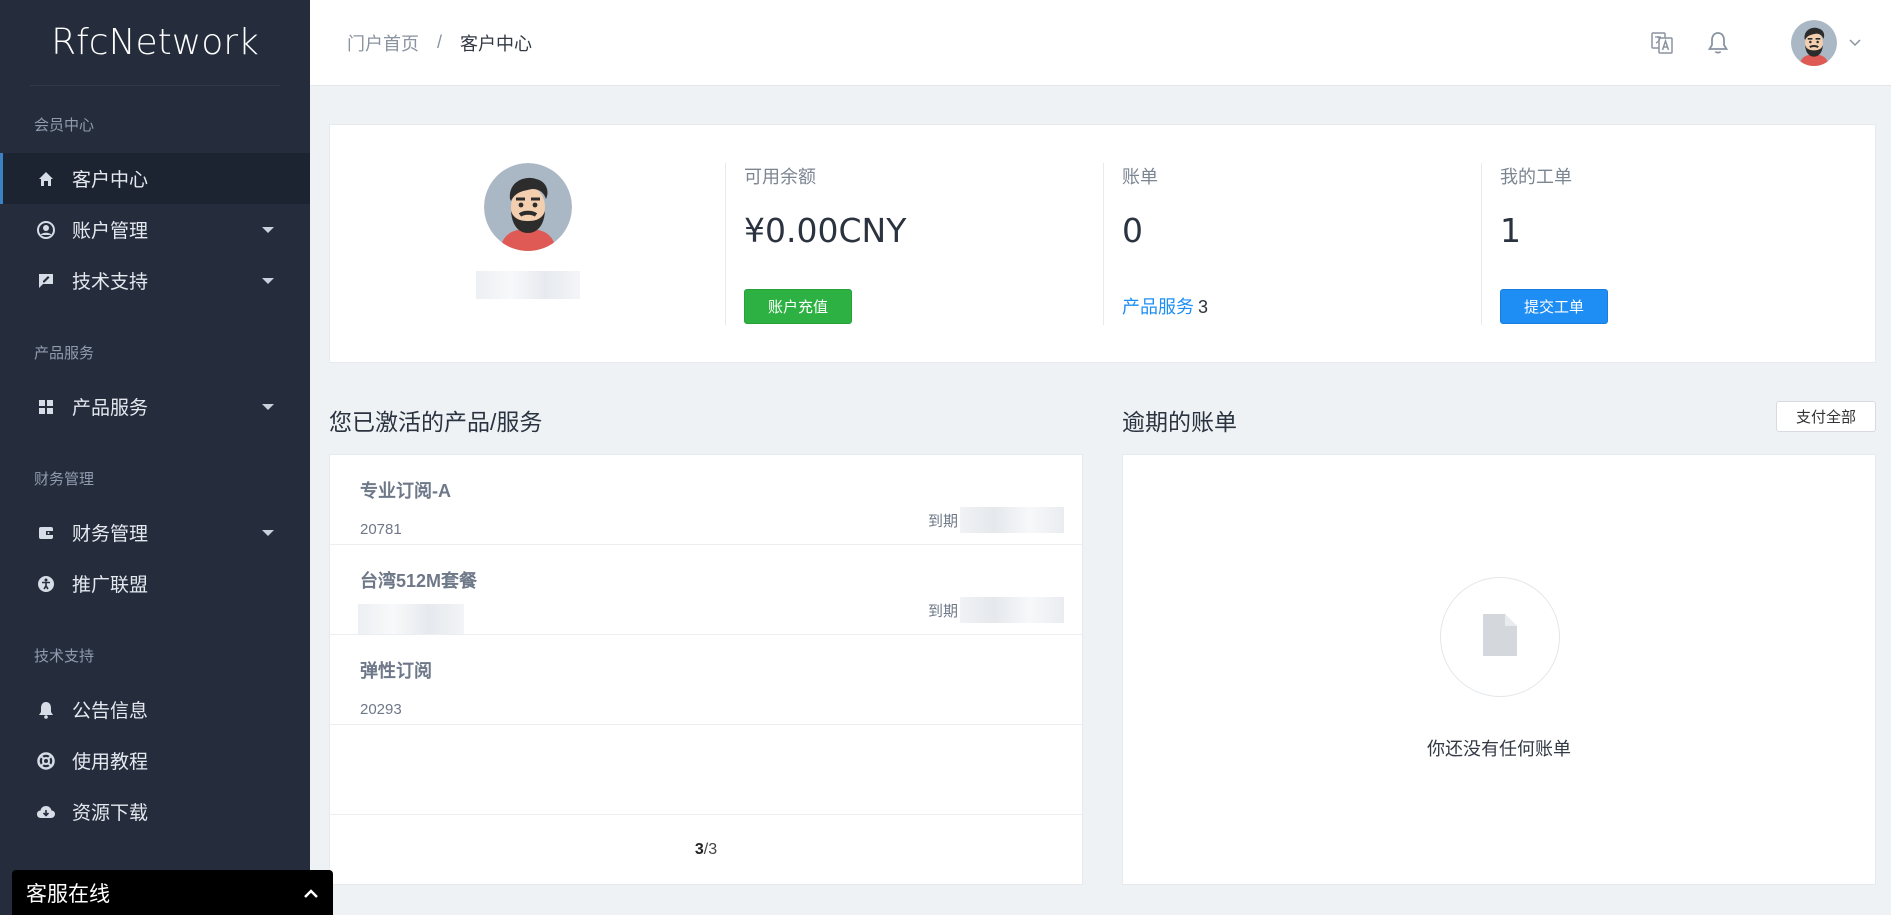 The height and width of the screenshot is (915, 1891). Describe the element at coordinates (1203, 307) in the screenshot. I see `products-services-count: 3` at that location.